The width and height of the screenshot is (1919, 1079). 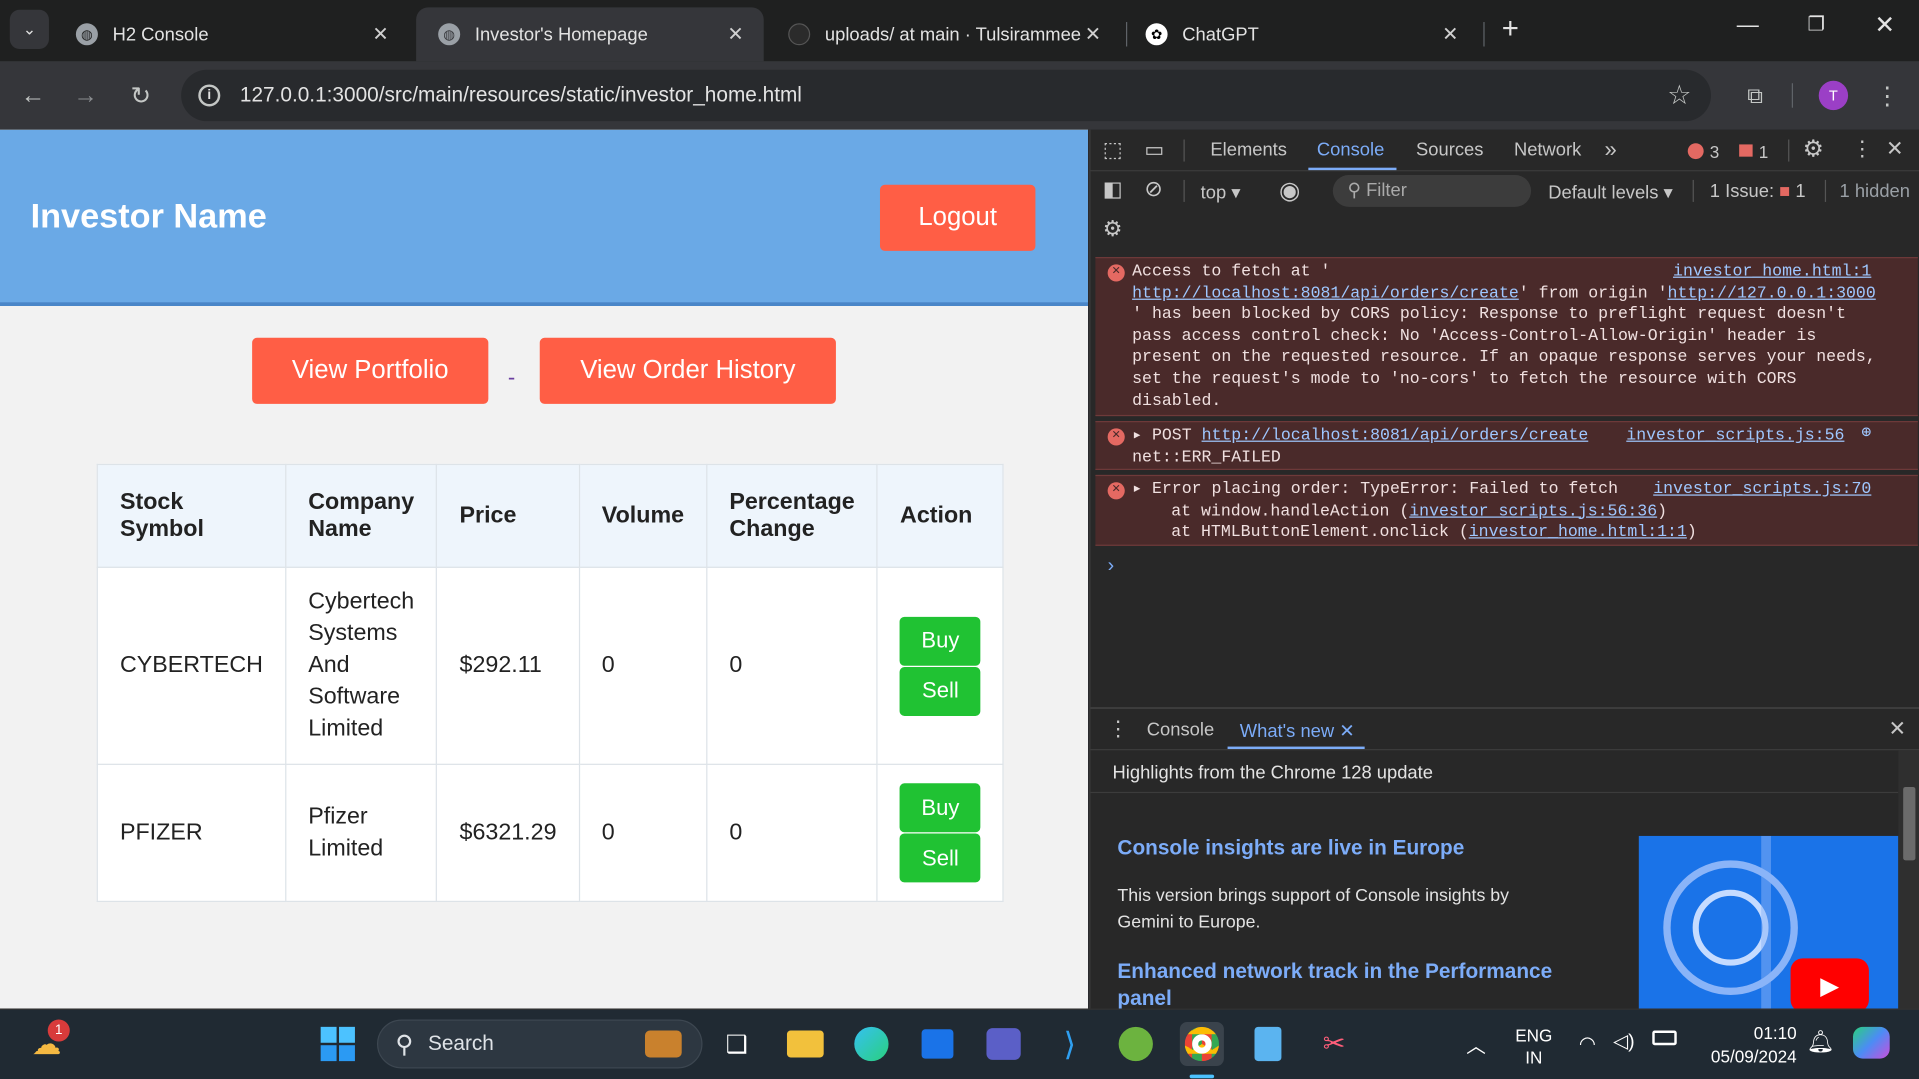 What do you see at coordinates (1510, 29) in the screenshot?
I see `new-tab-button: +` at bounding box center [1510, 29].